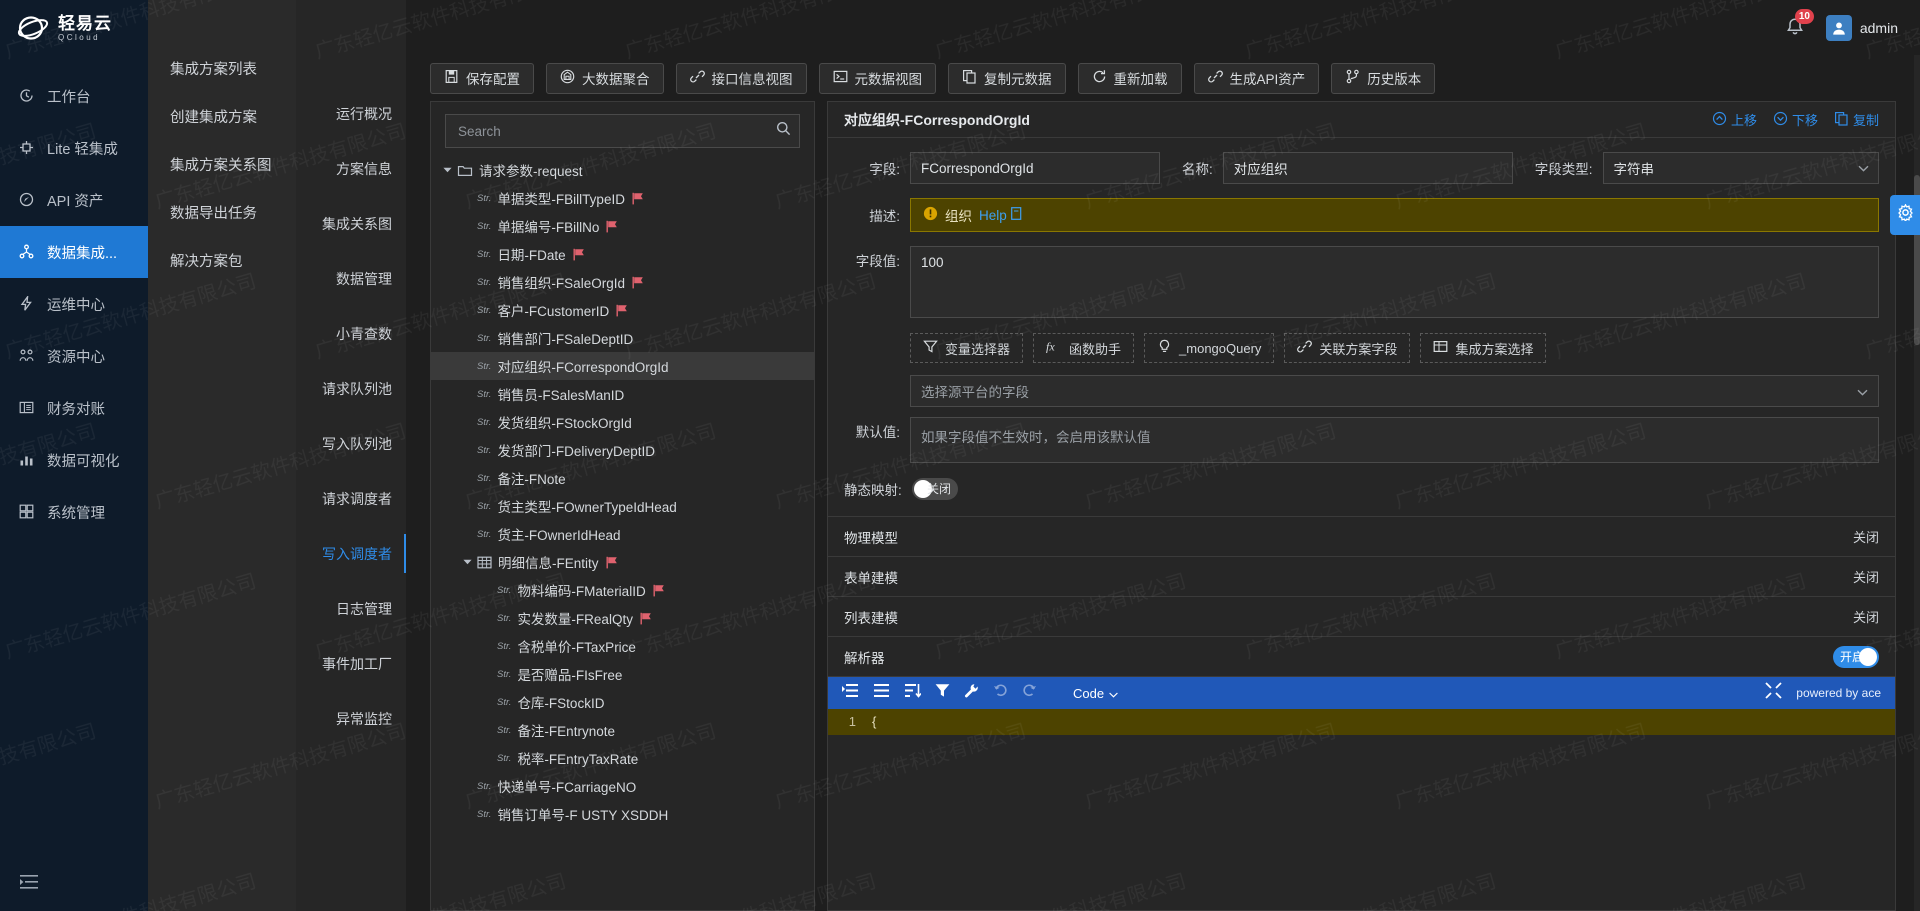 The image size is (1920, 911). I want to click on indent-icon, so click(850, 693).